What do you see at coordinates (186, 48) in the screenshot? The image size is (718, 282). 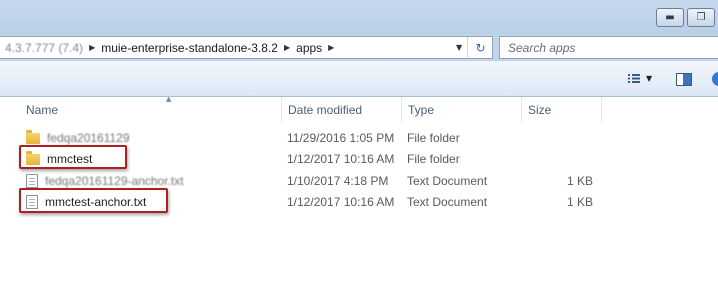 I see `breadcrumb-muie: muie-enterprise-standalone-3.8.2` at bounding box center [186, 48].